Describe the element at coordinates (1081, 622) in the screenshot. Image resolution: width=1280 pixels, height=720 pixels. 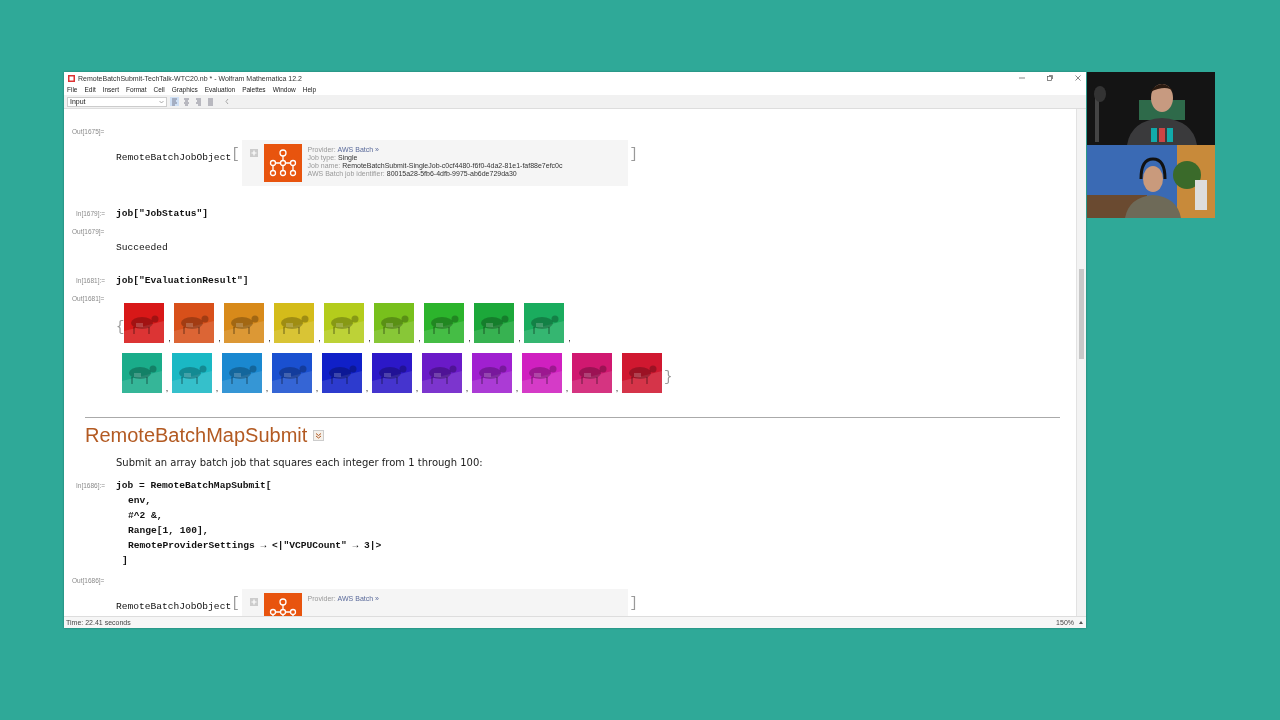
I see `caret-up-icon` at that location.